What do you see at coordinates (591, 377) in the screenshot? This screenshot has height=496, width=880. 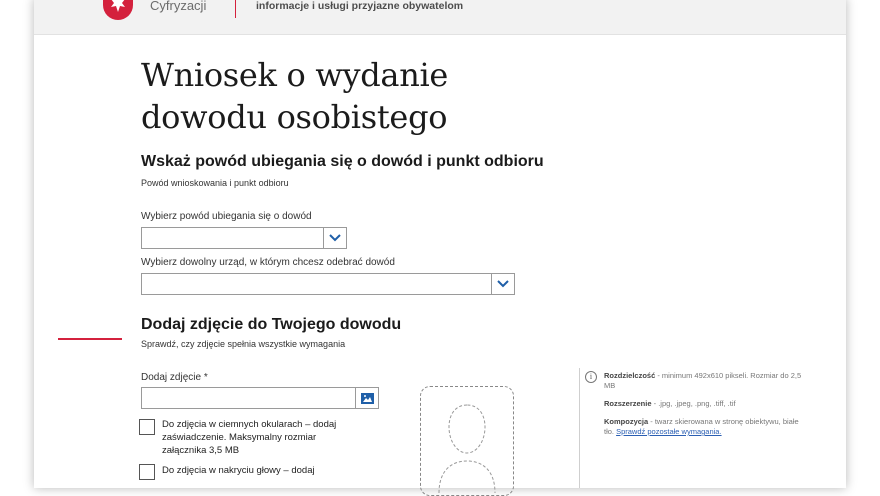 I see `info-icon: i` at bounding box center [591, 377].